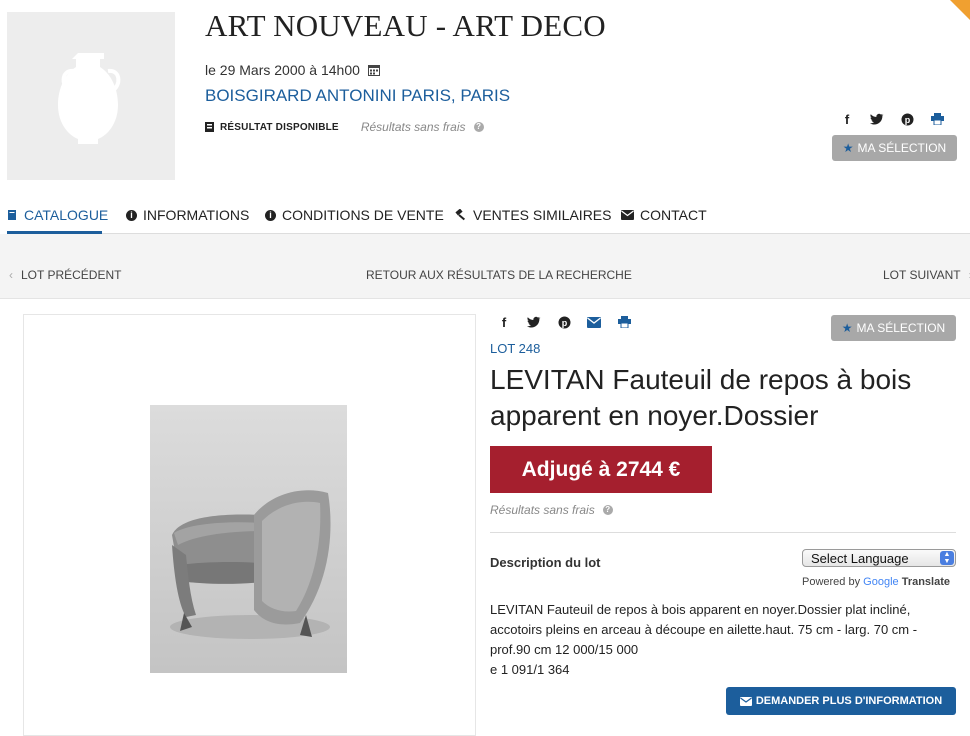 Image resolution: width=970 pixels, height=736 pixels. I want to click on powered-by-text: Powered by, so click(831, 582).